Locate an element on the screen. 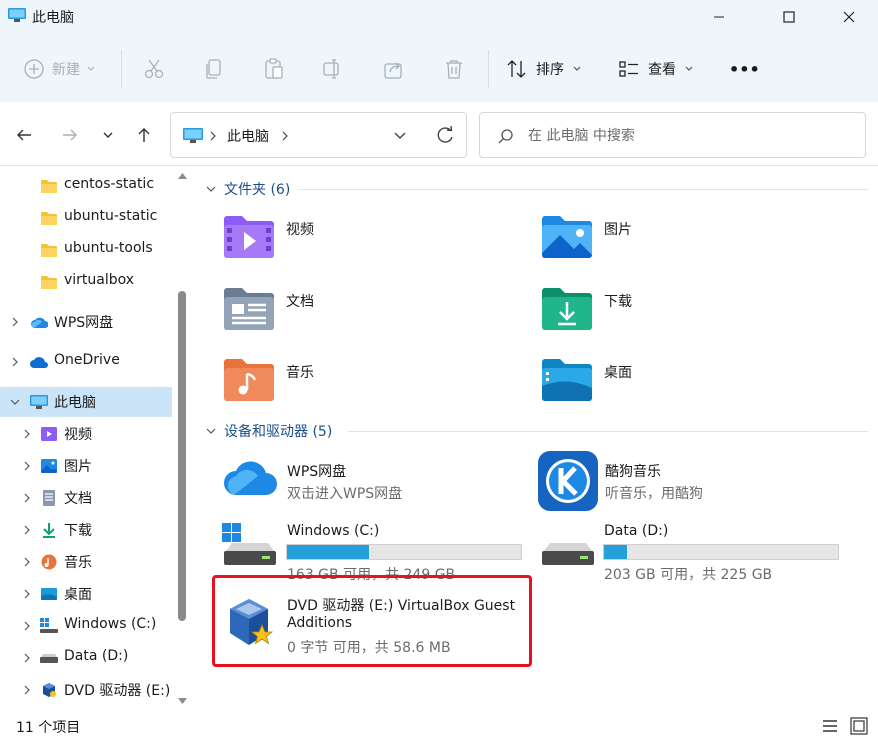  sidebar-item: Windows (C:) is located at coordinates (86, 626).